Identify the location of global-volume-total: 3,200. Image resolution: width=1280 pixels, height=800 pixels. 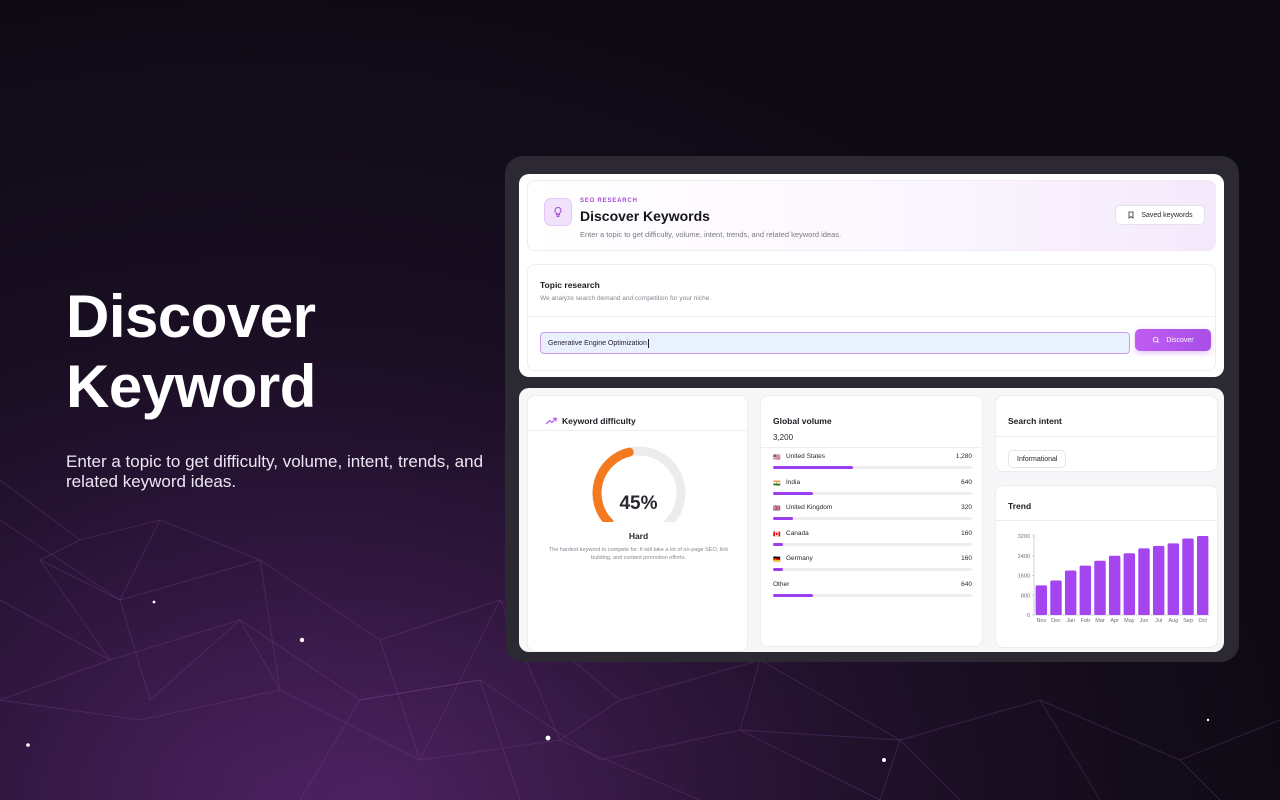
(783, 437).